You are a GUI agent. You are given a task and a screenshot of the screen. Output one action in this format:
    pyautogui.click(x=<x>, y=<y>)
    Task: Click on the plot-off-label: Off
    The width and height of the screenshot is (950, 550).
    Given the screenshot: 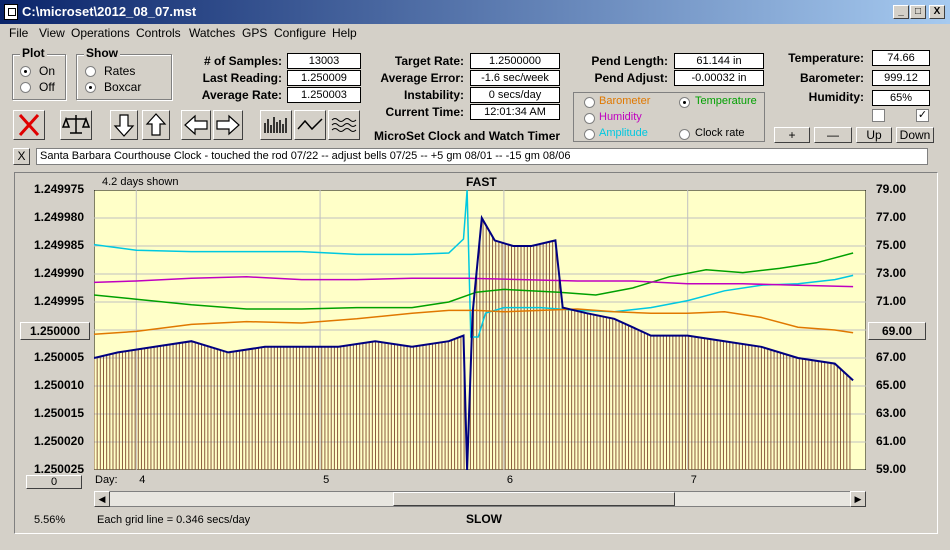 What is the action you would take?
    pyautogui.click(x=47, y=87)
    